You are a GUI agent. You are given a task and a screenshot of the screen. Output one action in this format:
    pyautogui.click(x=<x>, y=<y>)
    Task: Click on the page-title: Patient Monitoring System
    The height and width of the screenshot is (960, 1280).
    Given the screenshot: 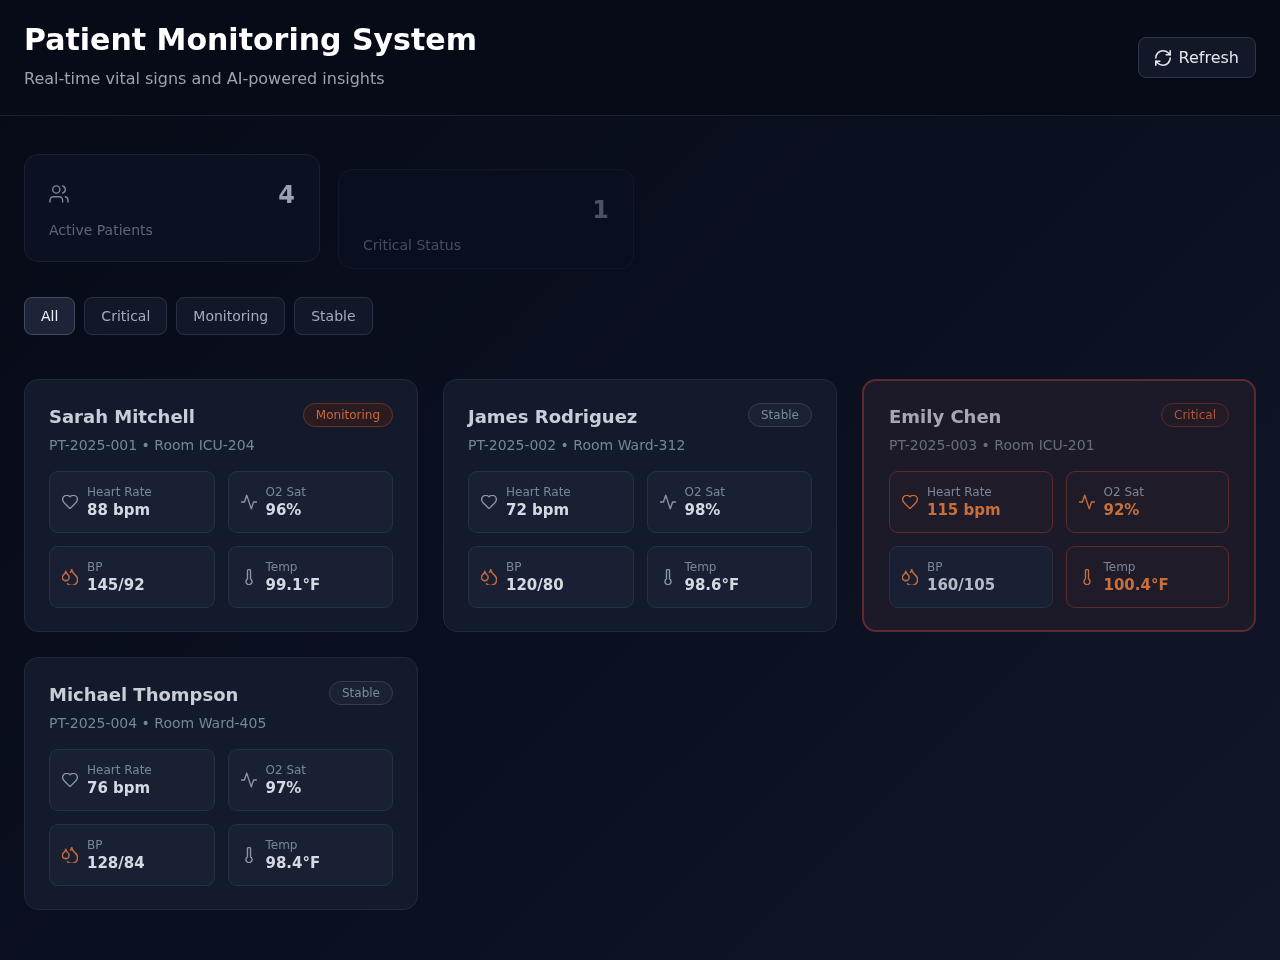 What is the action you would take?
    pyautogui.click(x=250, y=40)
    